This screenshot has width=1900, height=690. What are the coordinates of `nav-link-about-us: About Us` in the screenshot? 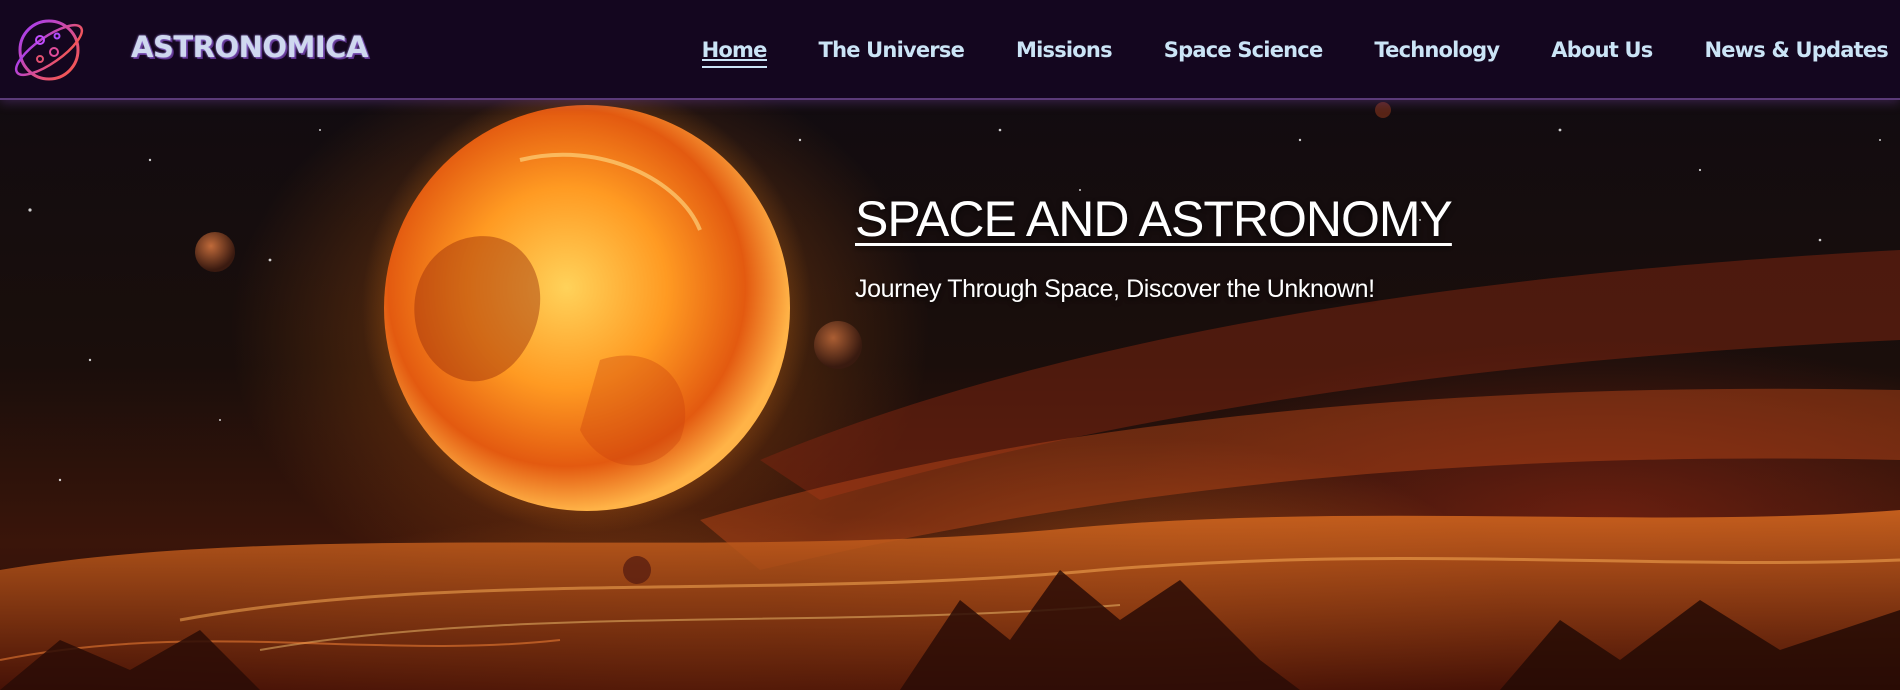 It's located at (1602, 50).